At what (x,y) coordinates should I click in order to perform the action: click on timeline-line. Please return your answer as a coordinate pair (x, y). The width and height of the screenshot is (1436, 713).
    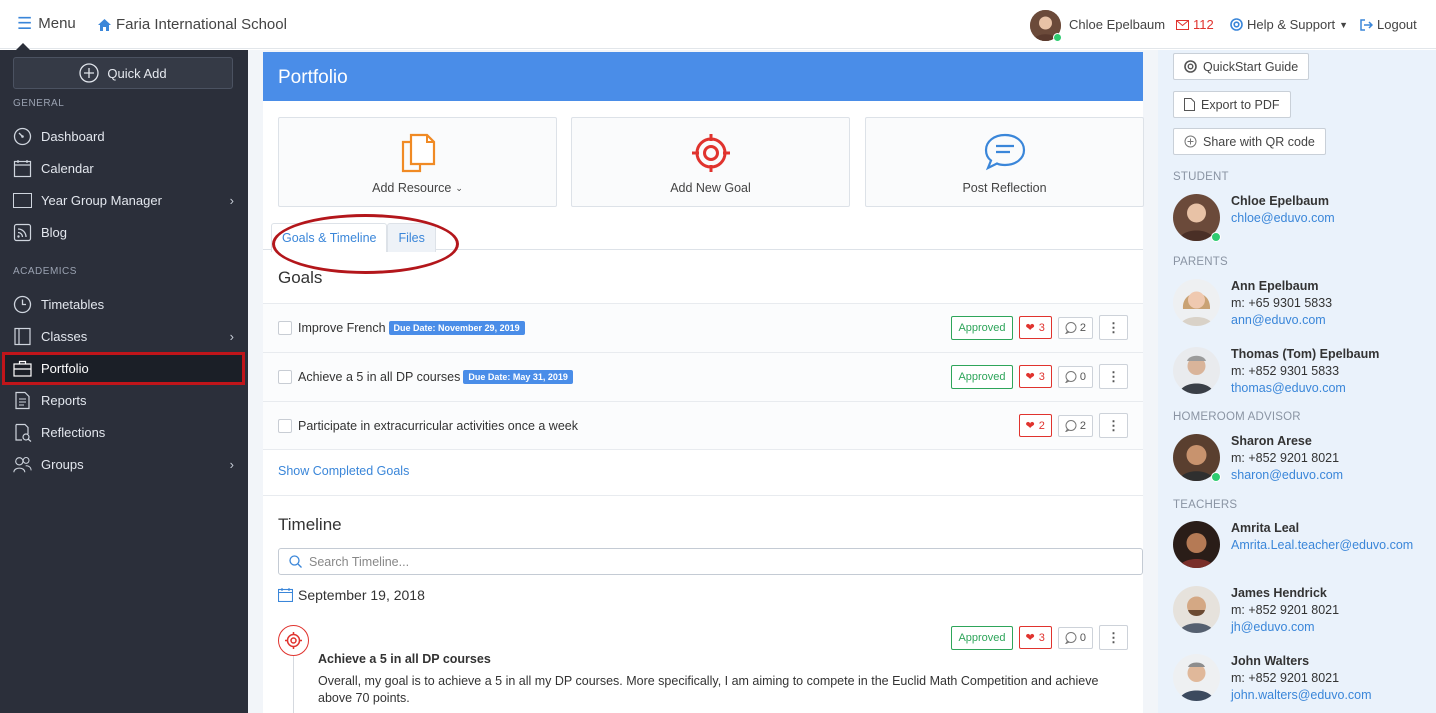
    Looking at the image, I should click on (293, 684).